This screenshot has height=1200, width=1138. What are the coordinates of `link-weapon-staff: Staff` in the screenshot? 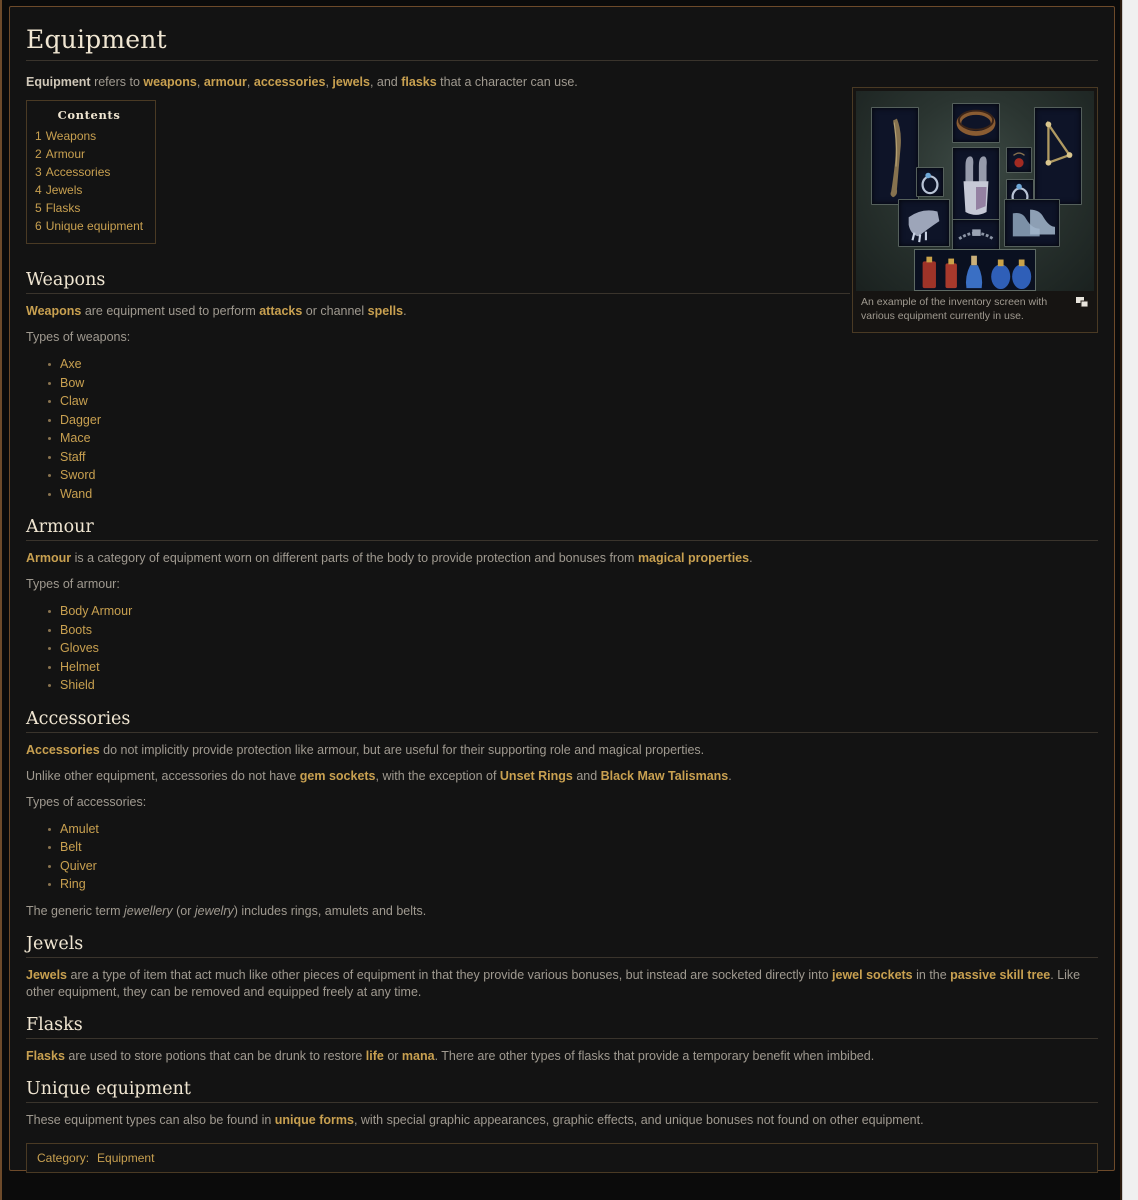 It's located at (72, 457).